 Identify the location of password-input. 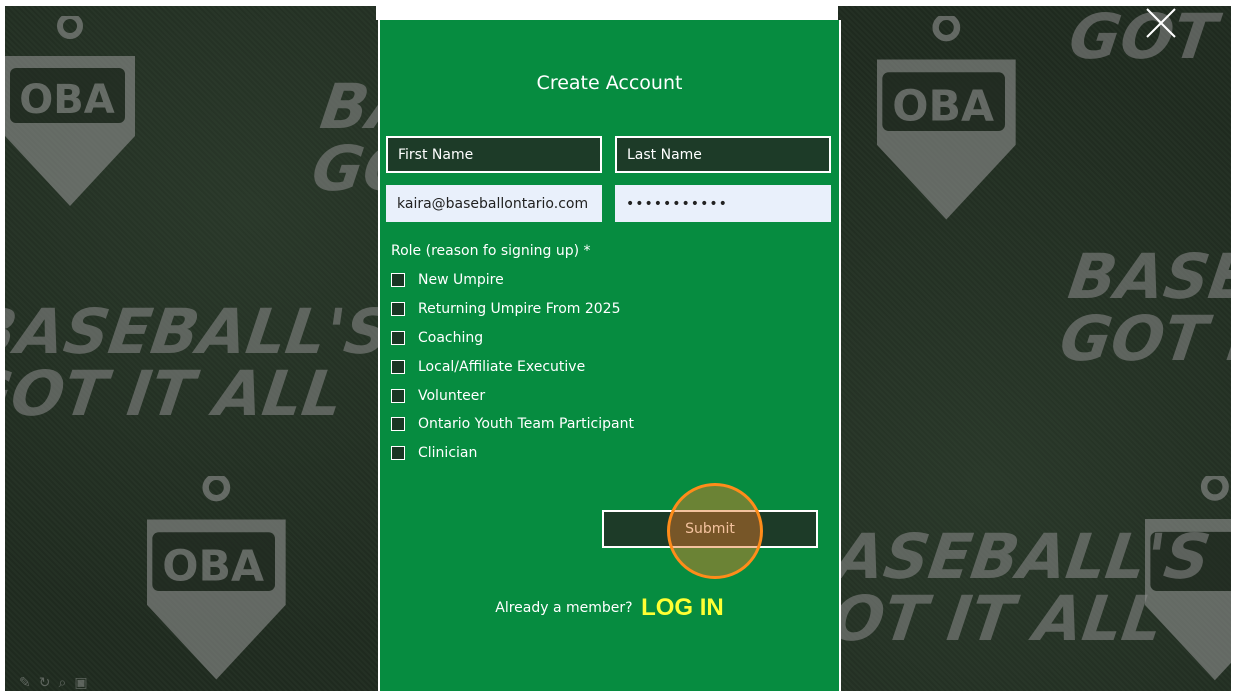
(723, 203).